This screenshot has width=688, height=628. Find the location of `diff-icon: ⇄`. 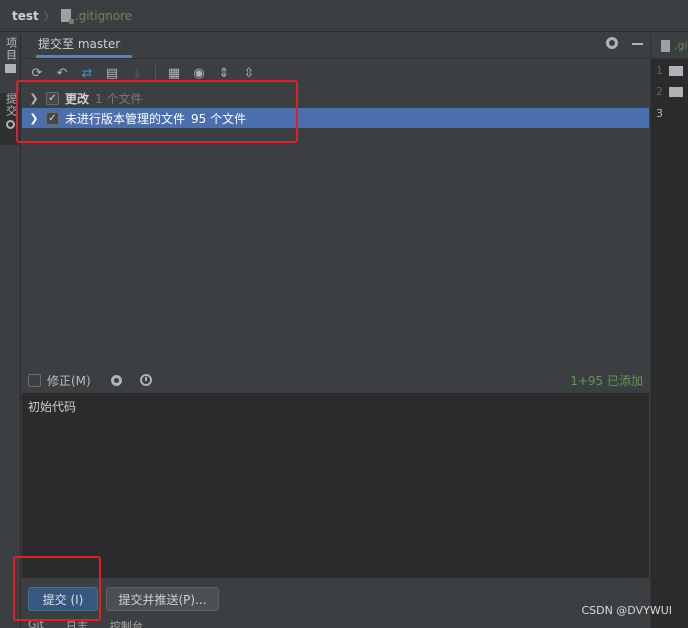

diff-icon: ⇄ is located at coordinates (87, 73).